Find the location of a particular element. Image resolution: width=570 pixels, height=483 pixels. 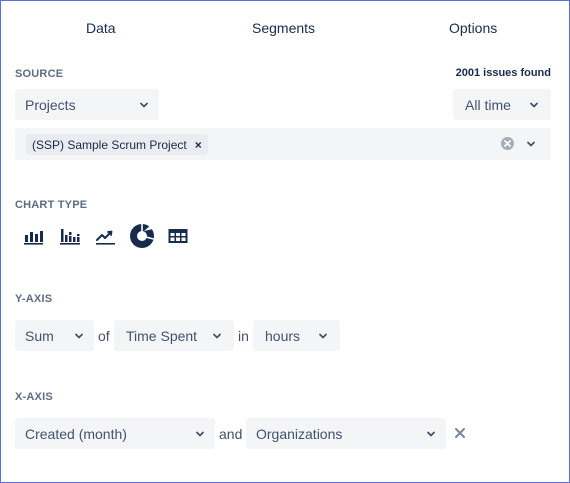

bar-chart-icon is located at coordinates (33, 236).